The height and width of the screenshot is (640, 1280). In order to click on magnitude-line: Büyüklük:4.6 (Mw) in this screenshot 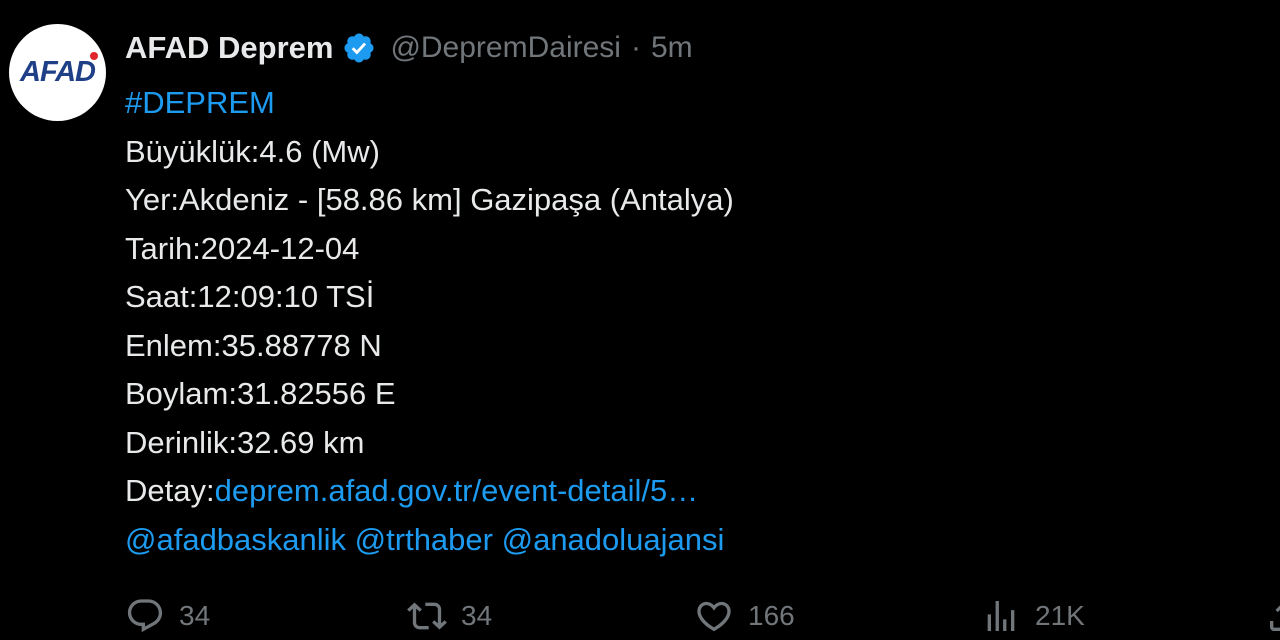, I will do `click(252, 151)`.